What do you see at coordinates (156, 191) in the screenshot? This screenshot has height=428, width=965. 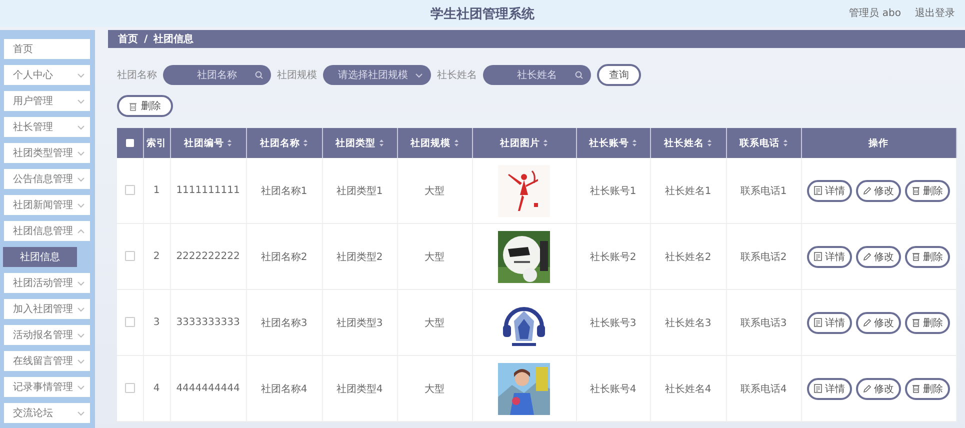 I see `index-cell: 1` at bounding box center [156, 191].